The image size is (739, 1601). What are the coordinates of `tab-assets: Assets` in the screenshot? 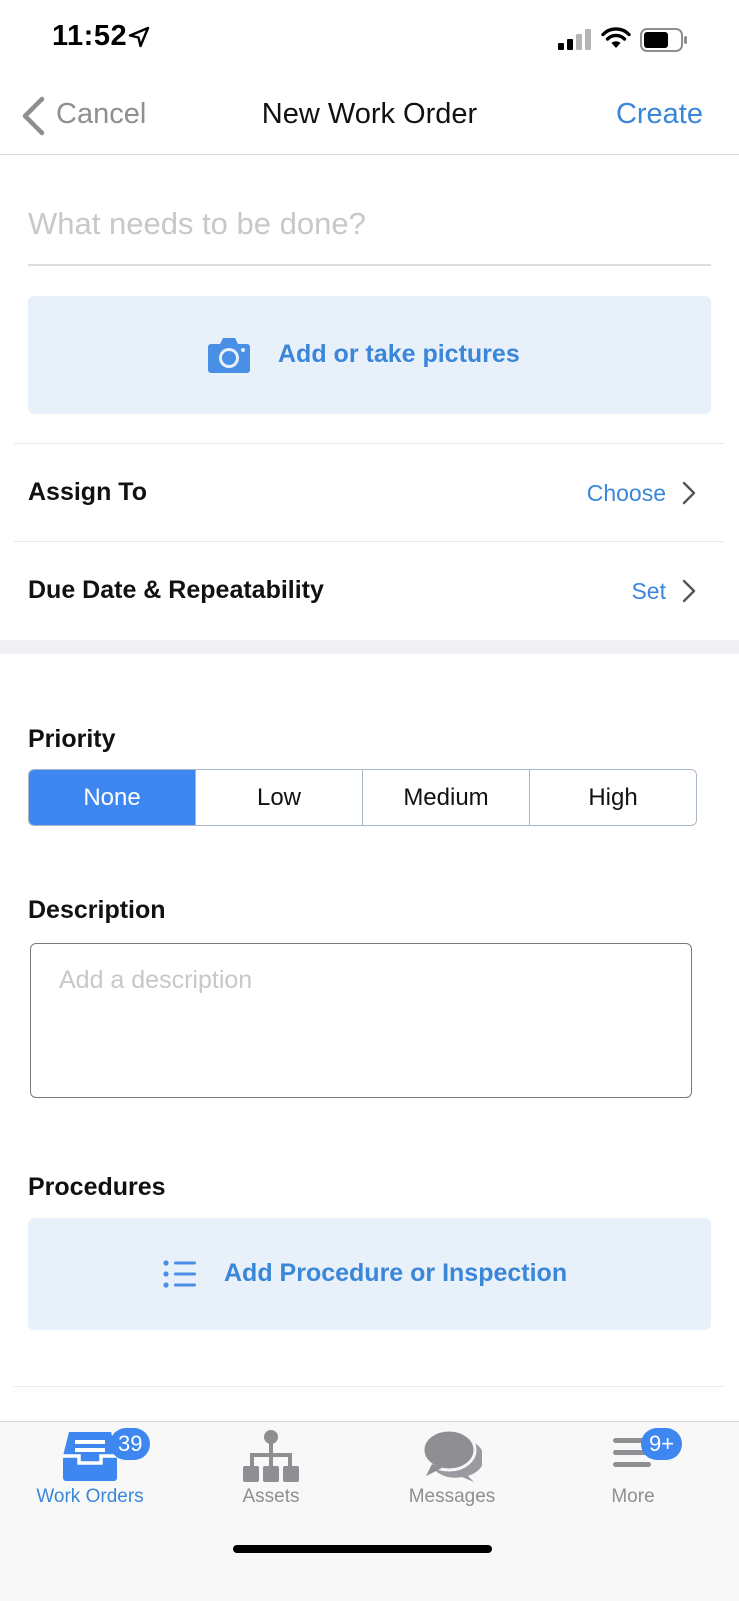 It's located at (271, 1472).